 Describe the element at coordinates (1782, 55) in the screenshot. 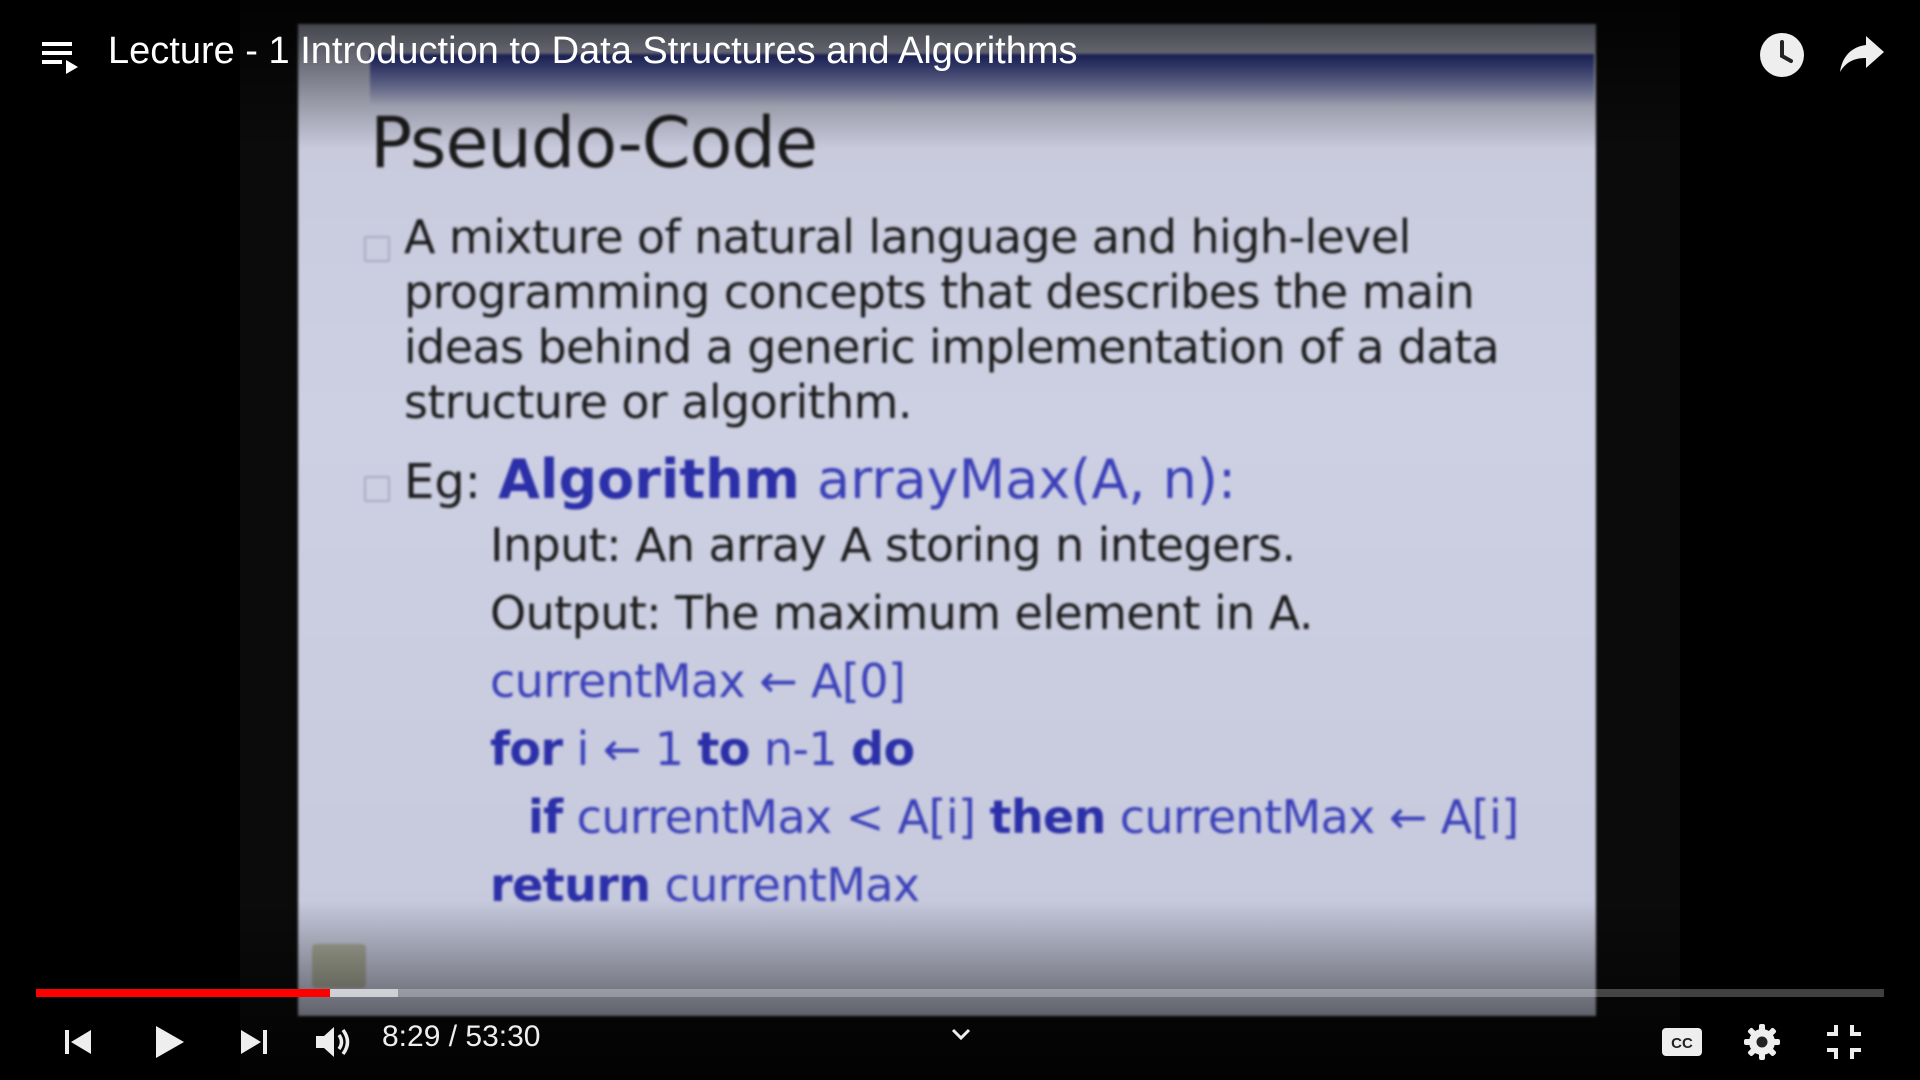

I see `clock-icon` at that location.